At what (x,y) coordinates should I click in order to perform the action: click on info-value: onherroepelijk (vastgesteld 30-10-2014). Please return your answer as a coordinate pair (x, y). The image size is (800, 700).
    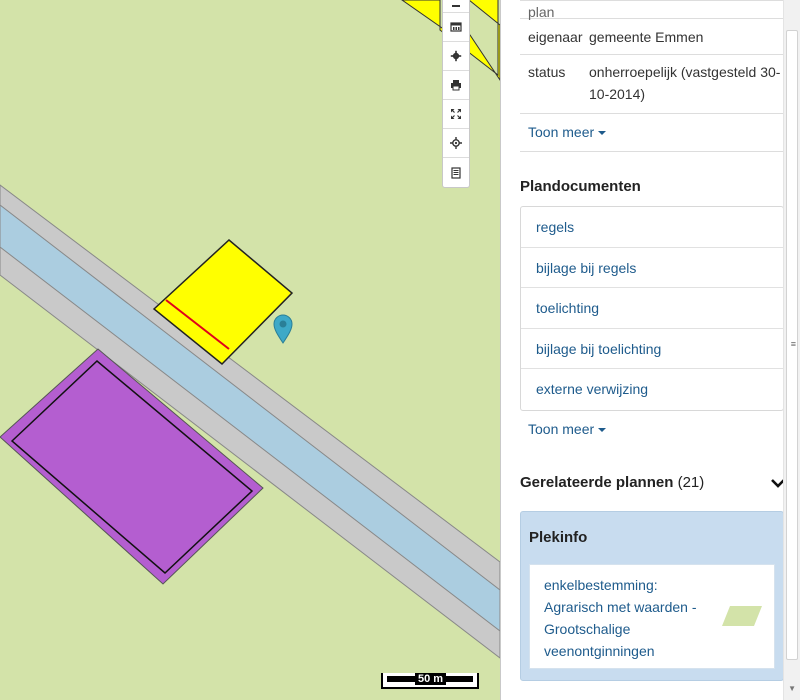
    Looking at the image, I should click on (685, 83).